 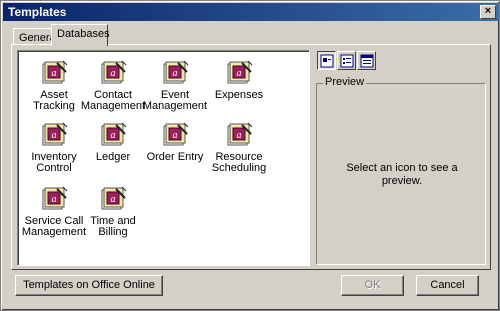 I want to click on tab-general: General, so click(x=35, y=36).